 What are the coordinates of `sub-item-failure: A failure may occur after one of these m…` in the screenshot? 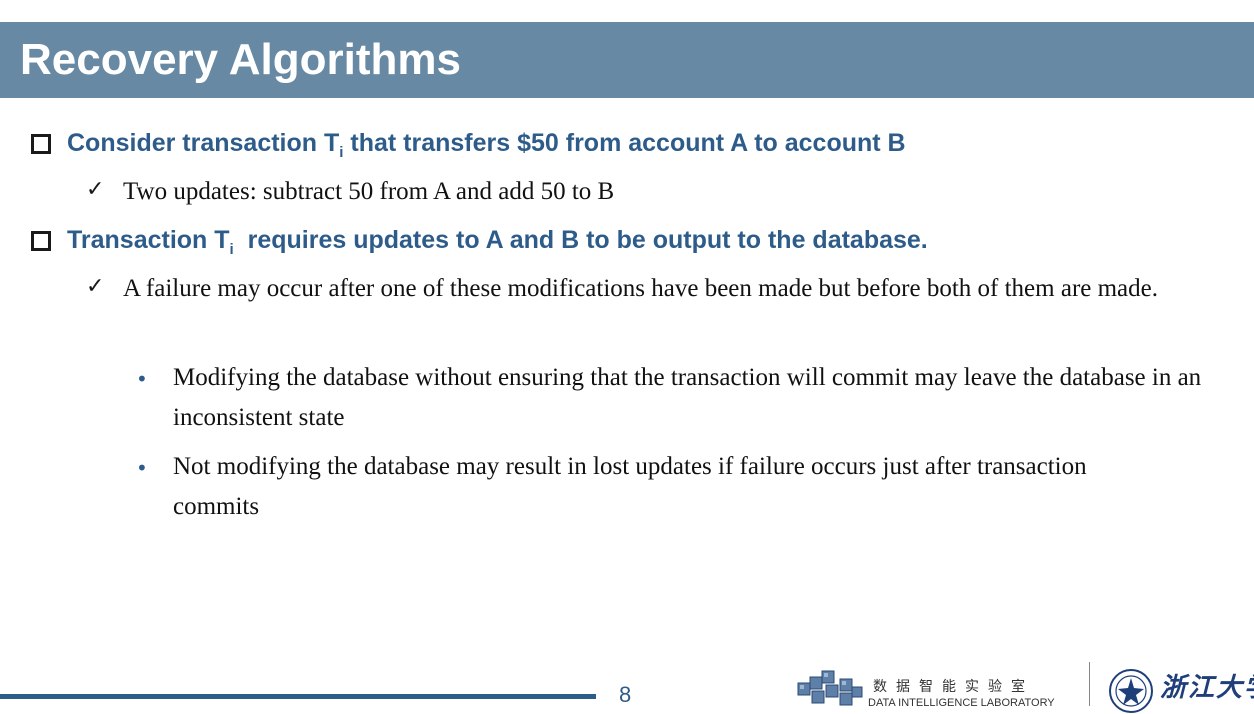 It's located at (640, 288).